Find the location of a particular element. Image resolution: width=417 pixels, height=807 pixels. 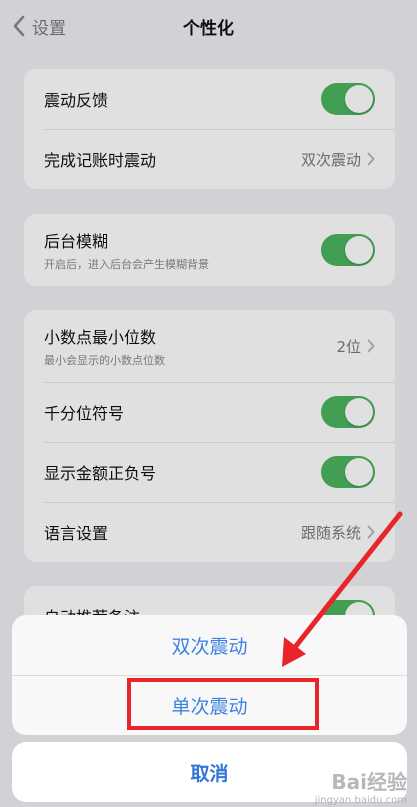

annotation-arrow-icon is located at coordinates (342, 589).